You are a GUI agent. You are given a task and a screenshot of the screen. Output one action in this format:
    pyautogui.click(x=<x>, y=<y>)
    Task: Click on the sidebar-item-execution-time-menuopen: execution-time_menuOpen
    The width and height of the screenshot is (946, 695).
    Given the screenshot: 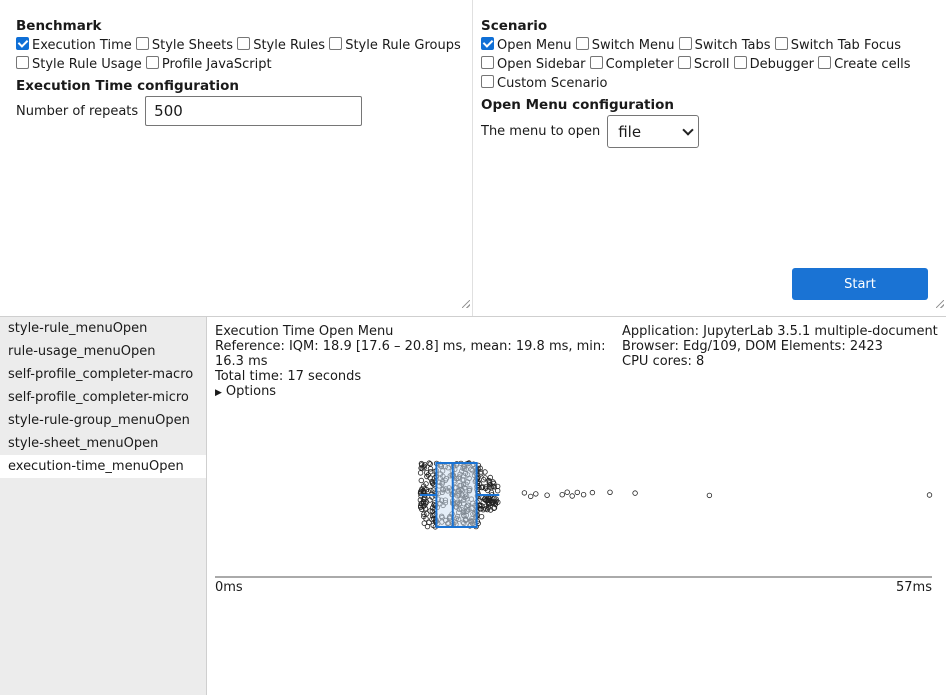 What is the action you would take?
    pyautogui.click(x=103, y=466)
    